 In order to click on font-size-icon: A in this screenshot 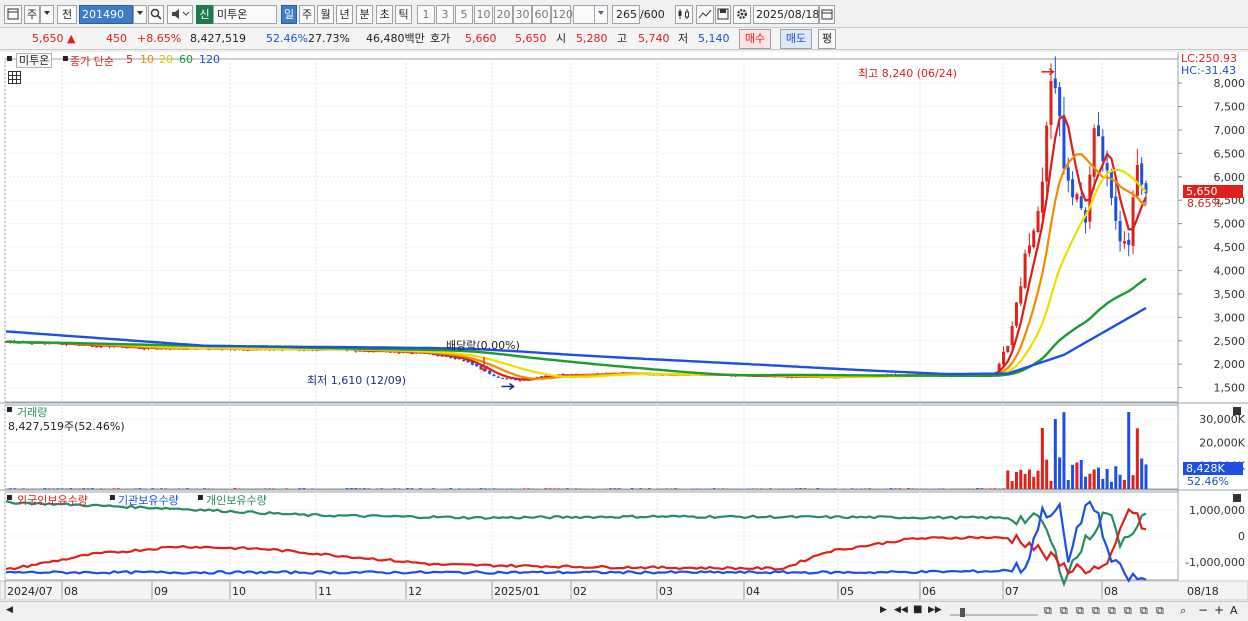, I will do `click(1234, 610)`.